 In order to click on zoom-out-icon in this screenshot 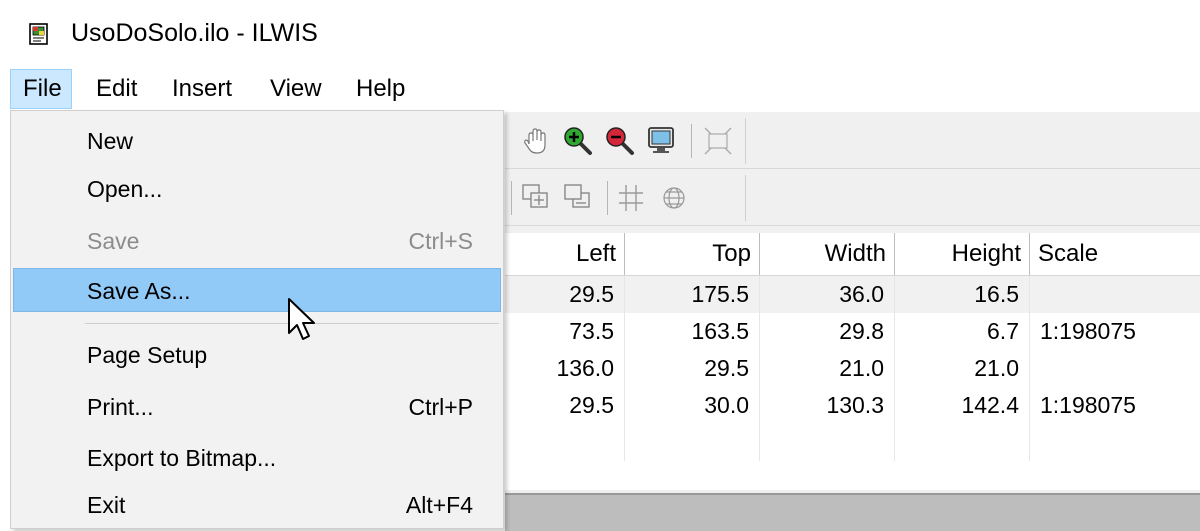, I will do `click(620, 141)`.